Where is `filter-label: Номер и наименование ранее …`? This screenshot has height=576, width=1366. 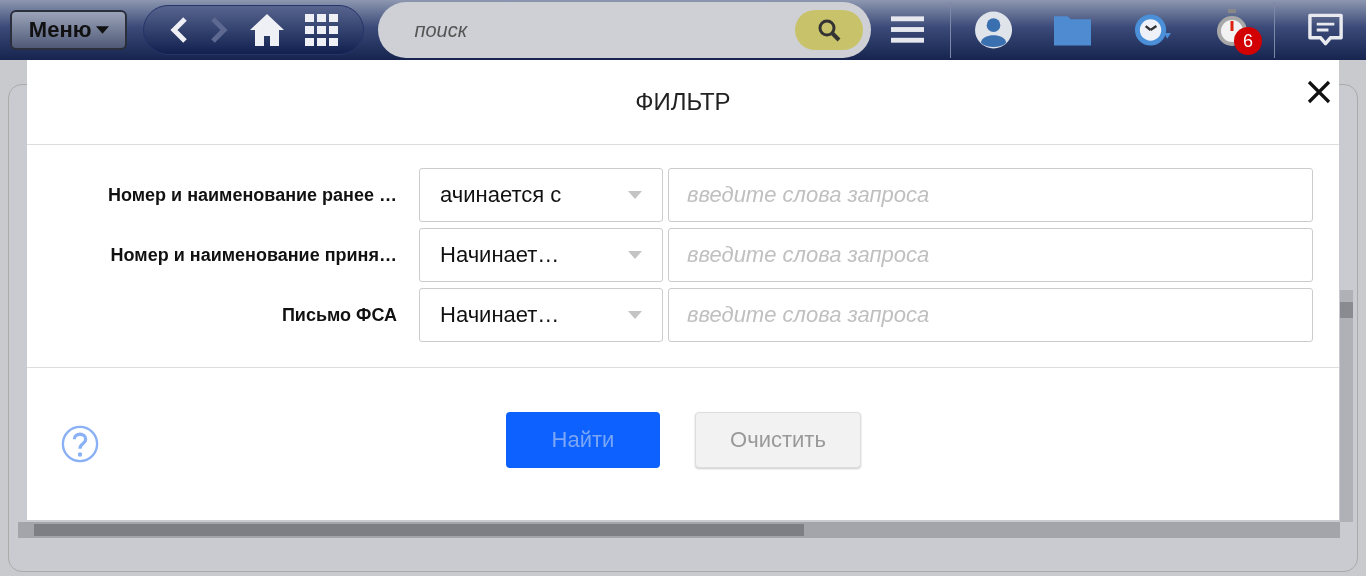
filter-label: Номер и наименование ранее … is located at coordinates (252, 195).